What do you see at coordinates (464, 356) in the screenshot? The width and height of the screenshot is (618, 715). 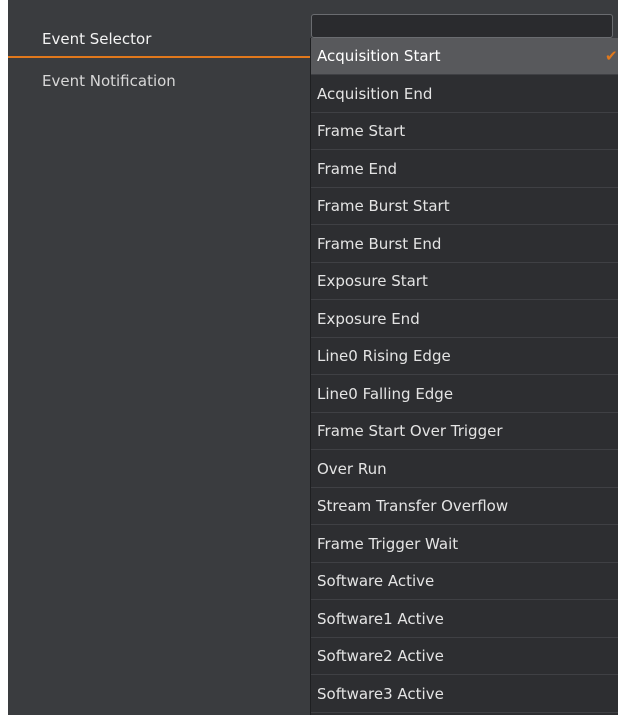 I see `dropdown-item: Line0 Rising Edge` at bounding box center [464, 356].